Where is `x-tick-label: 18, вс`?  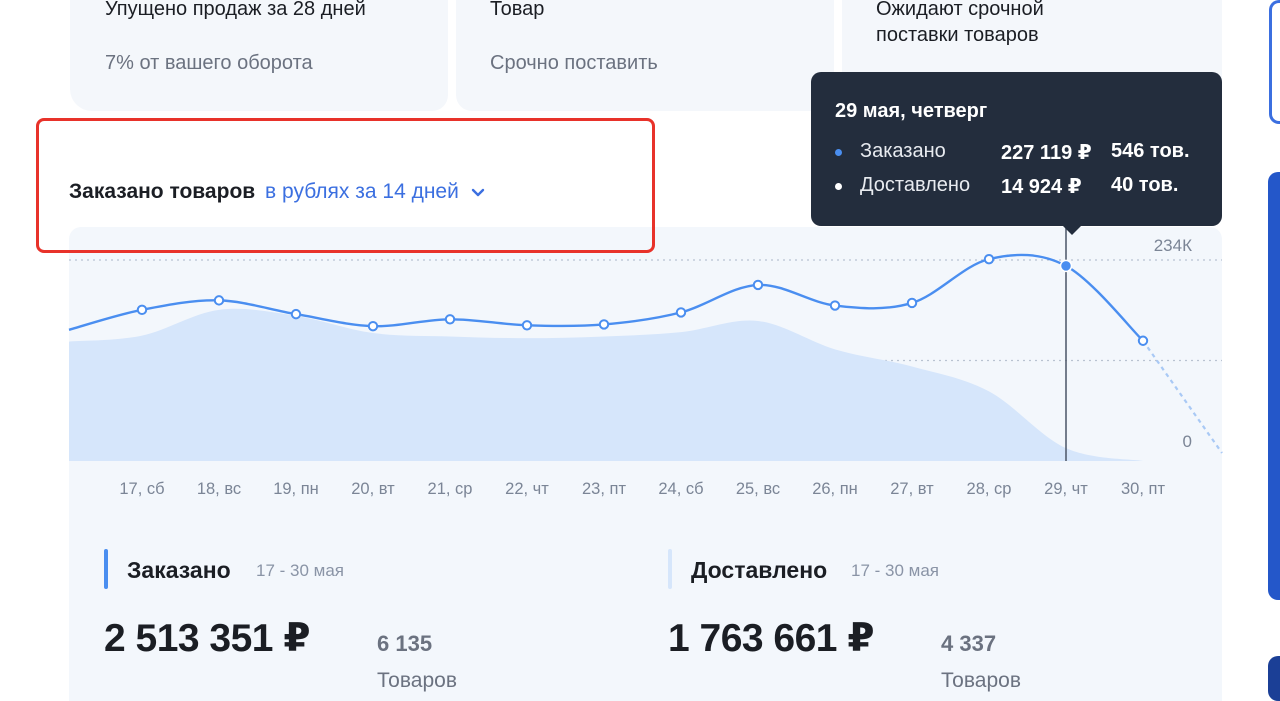
x-tick-label: 18, вс is located at coordinates (219, 489).